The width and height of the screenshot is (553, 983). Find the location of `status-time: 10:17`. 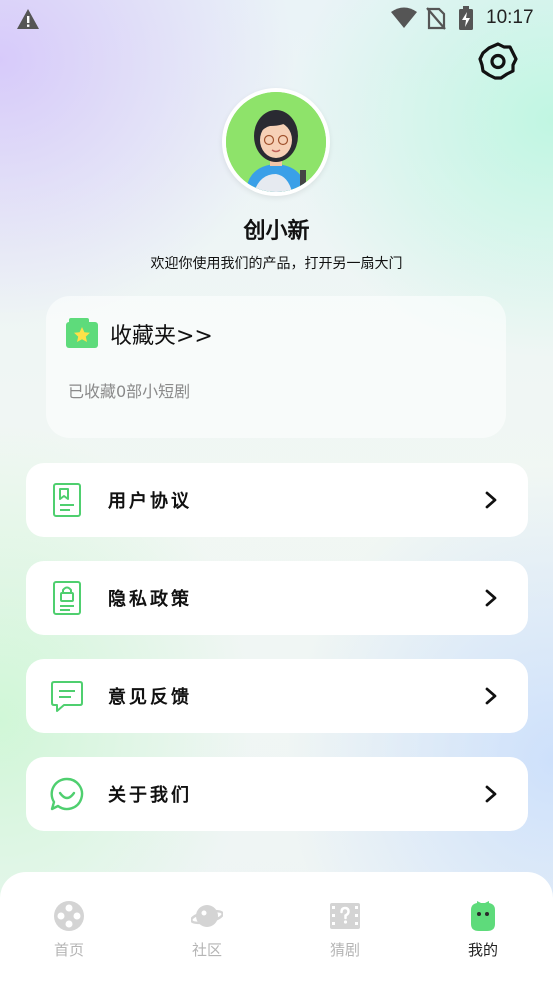

status-time: 10:17 is located at coordinates (510, 17).